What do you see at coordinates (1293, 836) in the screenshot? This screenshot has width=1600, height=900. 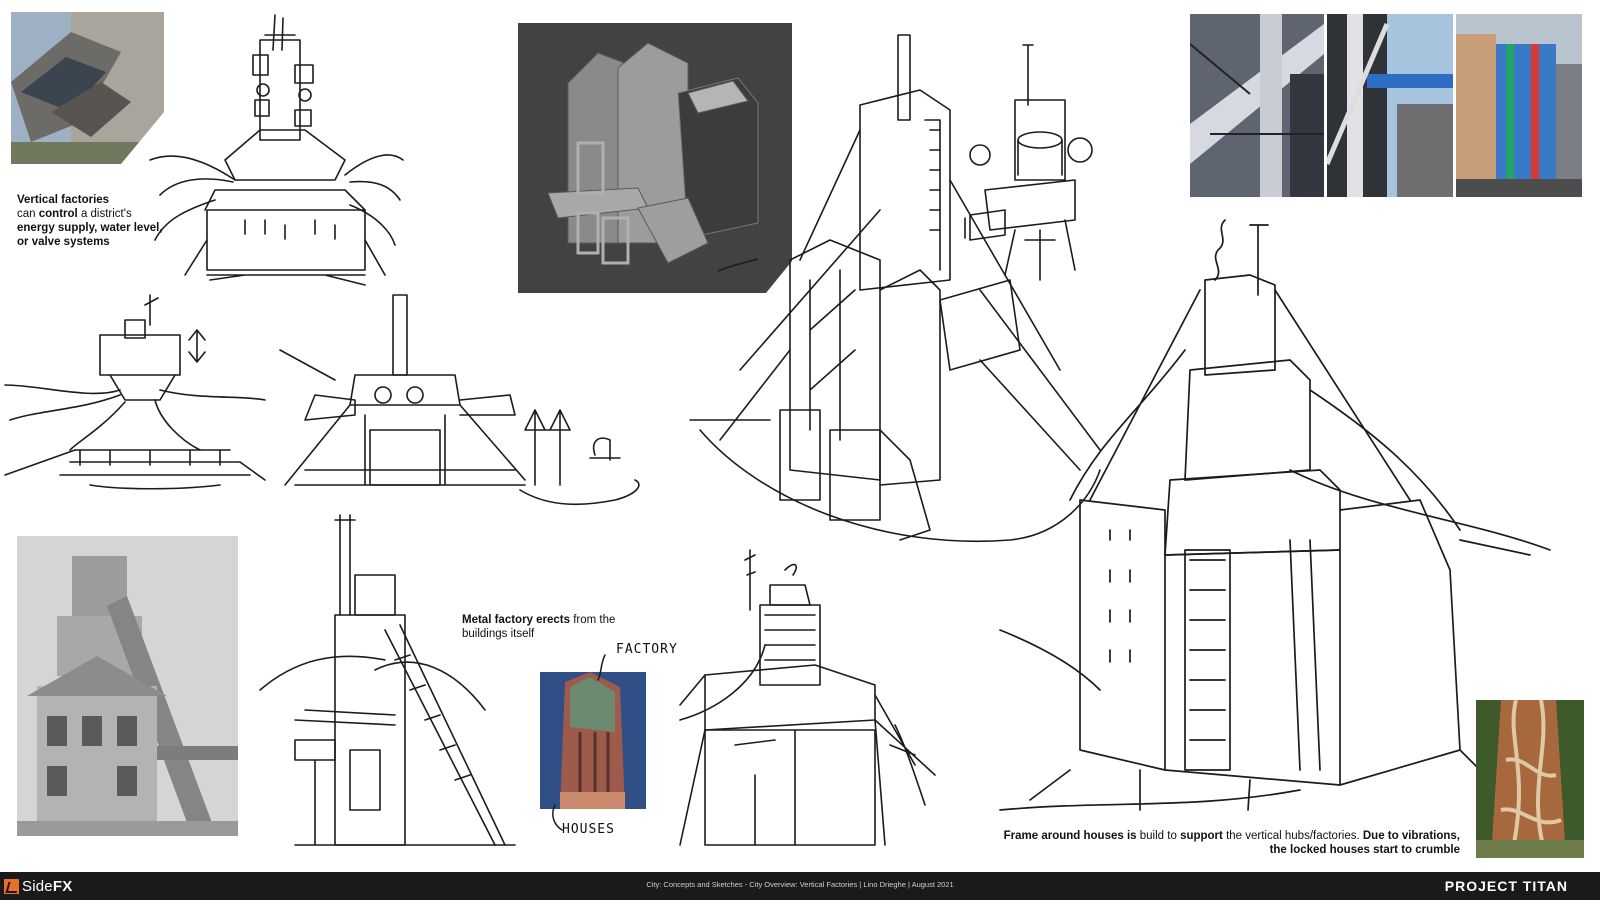 I see `note-frame-hubs: the vertical hubs/factories.` at bounding box center [1293, 836].